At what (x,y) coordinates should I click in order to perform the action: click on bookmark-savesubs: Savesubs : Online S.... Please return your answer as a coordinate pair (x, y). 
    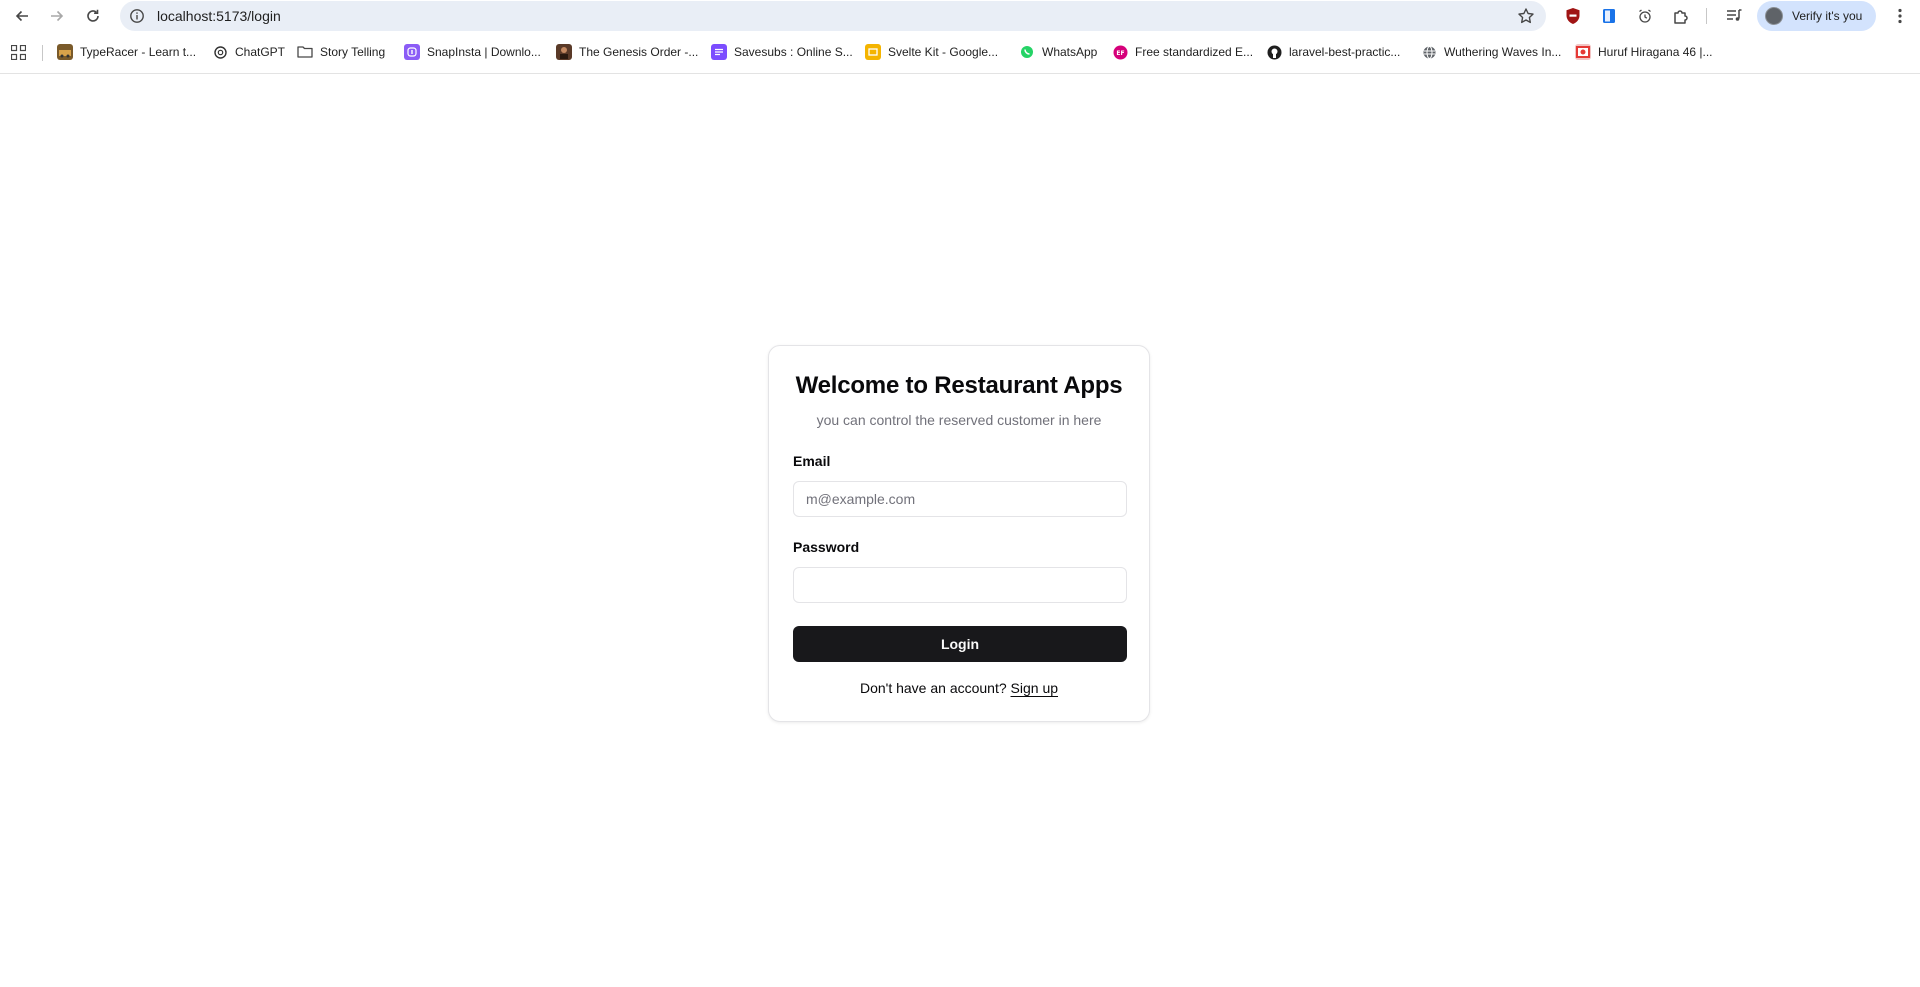
    Looking at the image, I should click on (782, 52).